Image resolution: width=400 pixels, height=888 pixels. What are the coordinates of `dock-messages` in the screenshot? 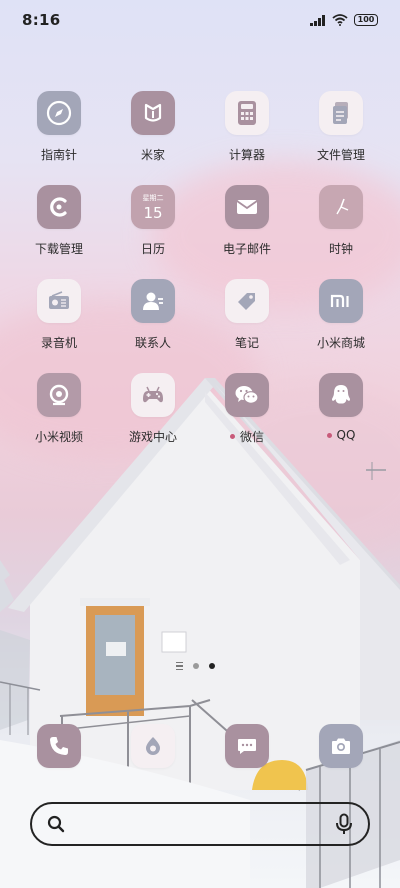 It's located at (247, 746).